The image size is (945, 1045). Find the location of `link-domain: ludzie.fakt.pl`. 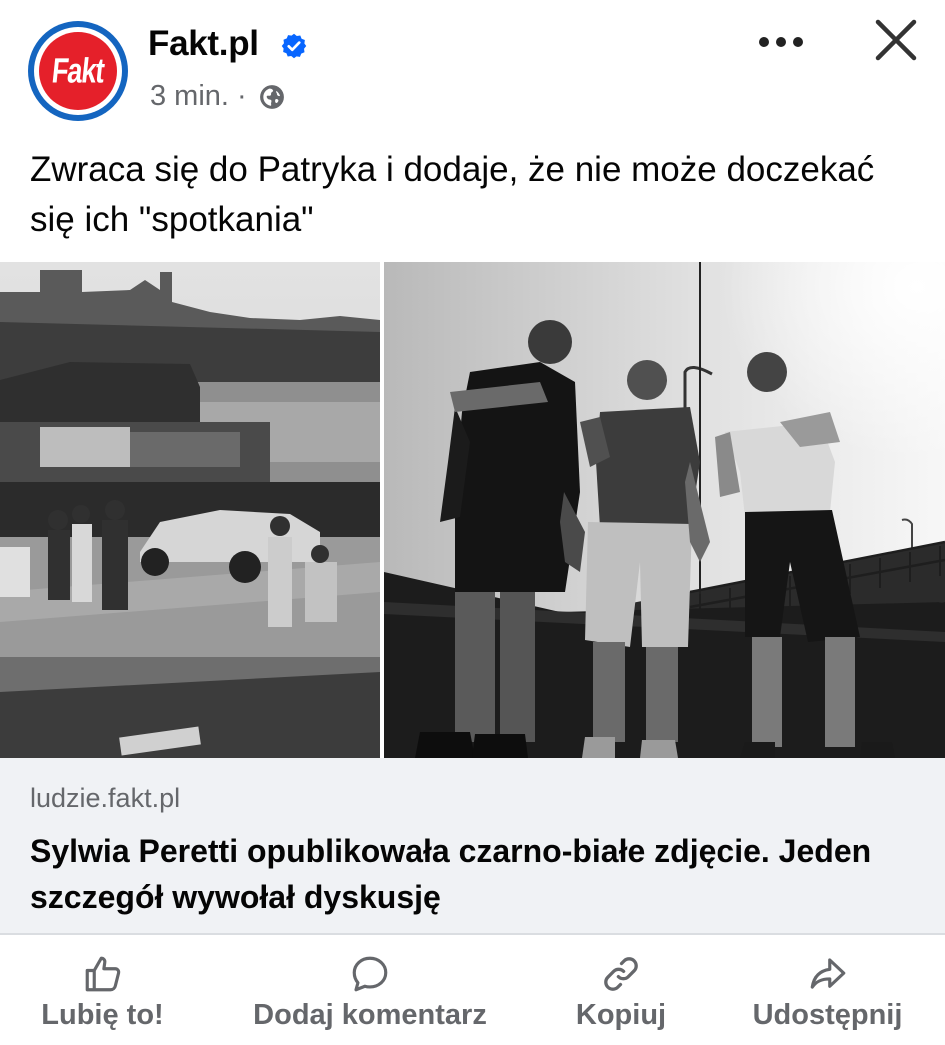

link-domain: ludzie.fakt.pl is located at coordinates (105, 798).